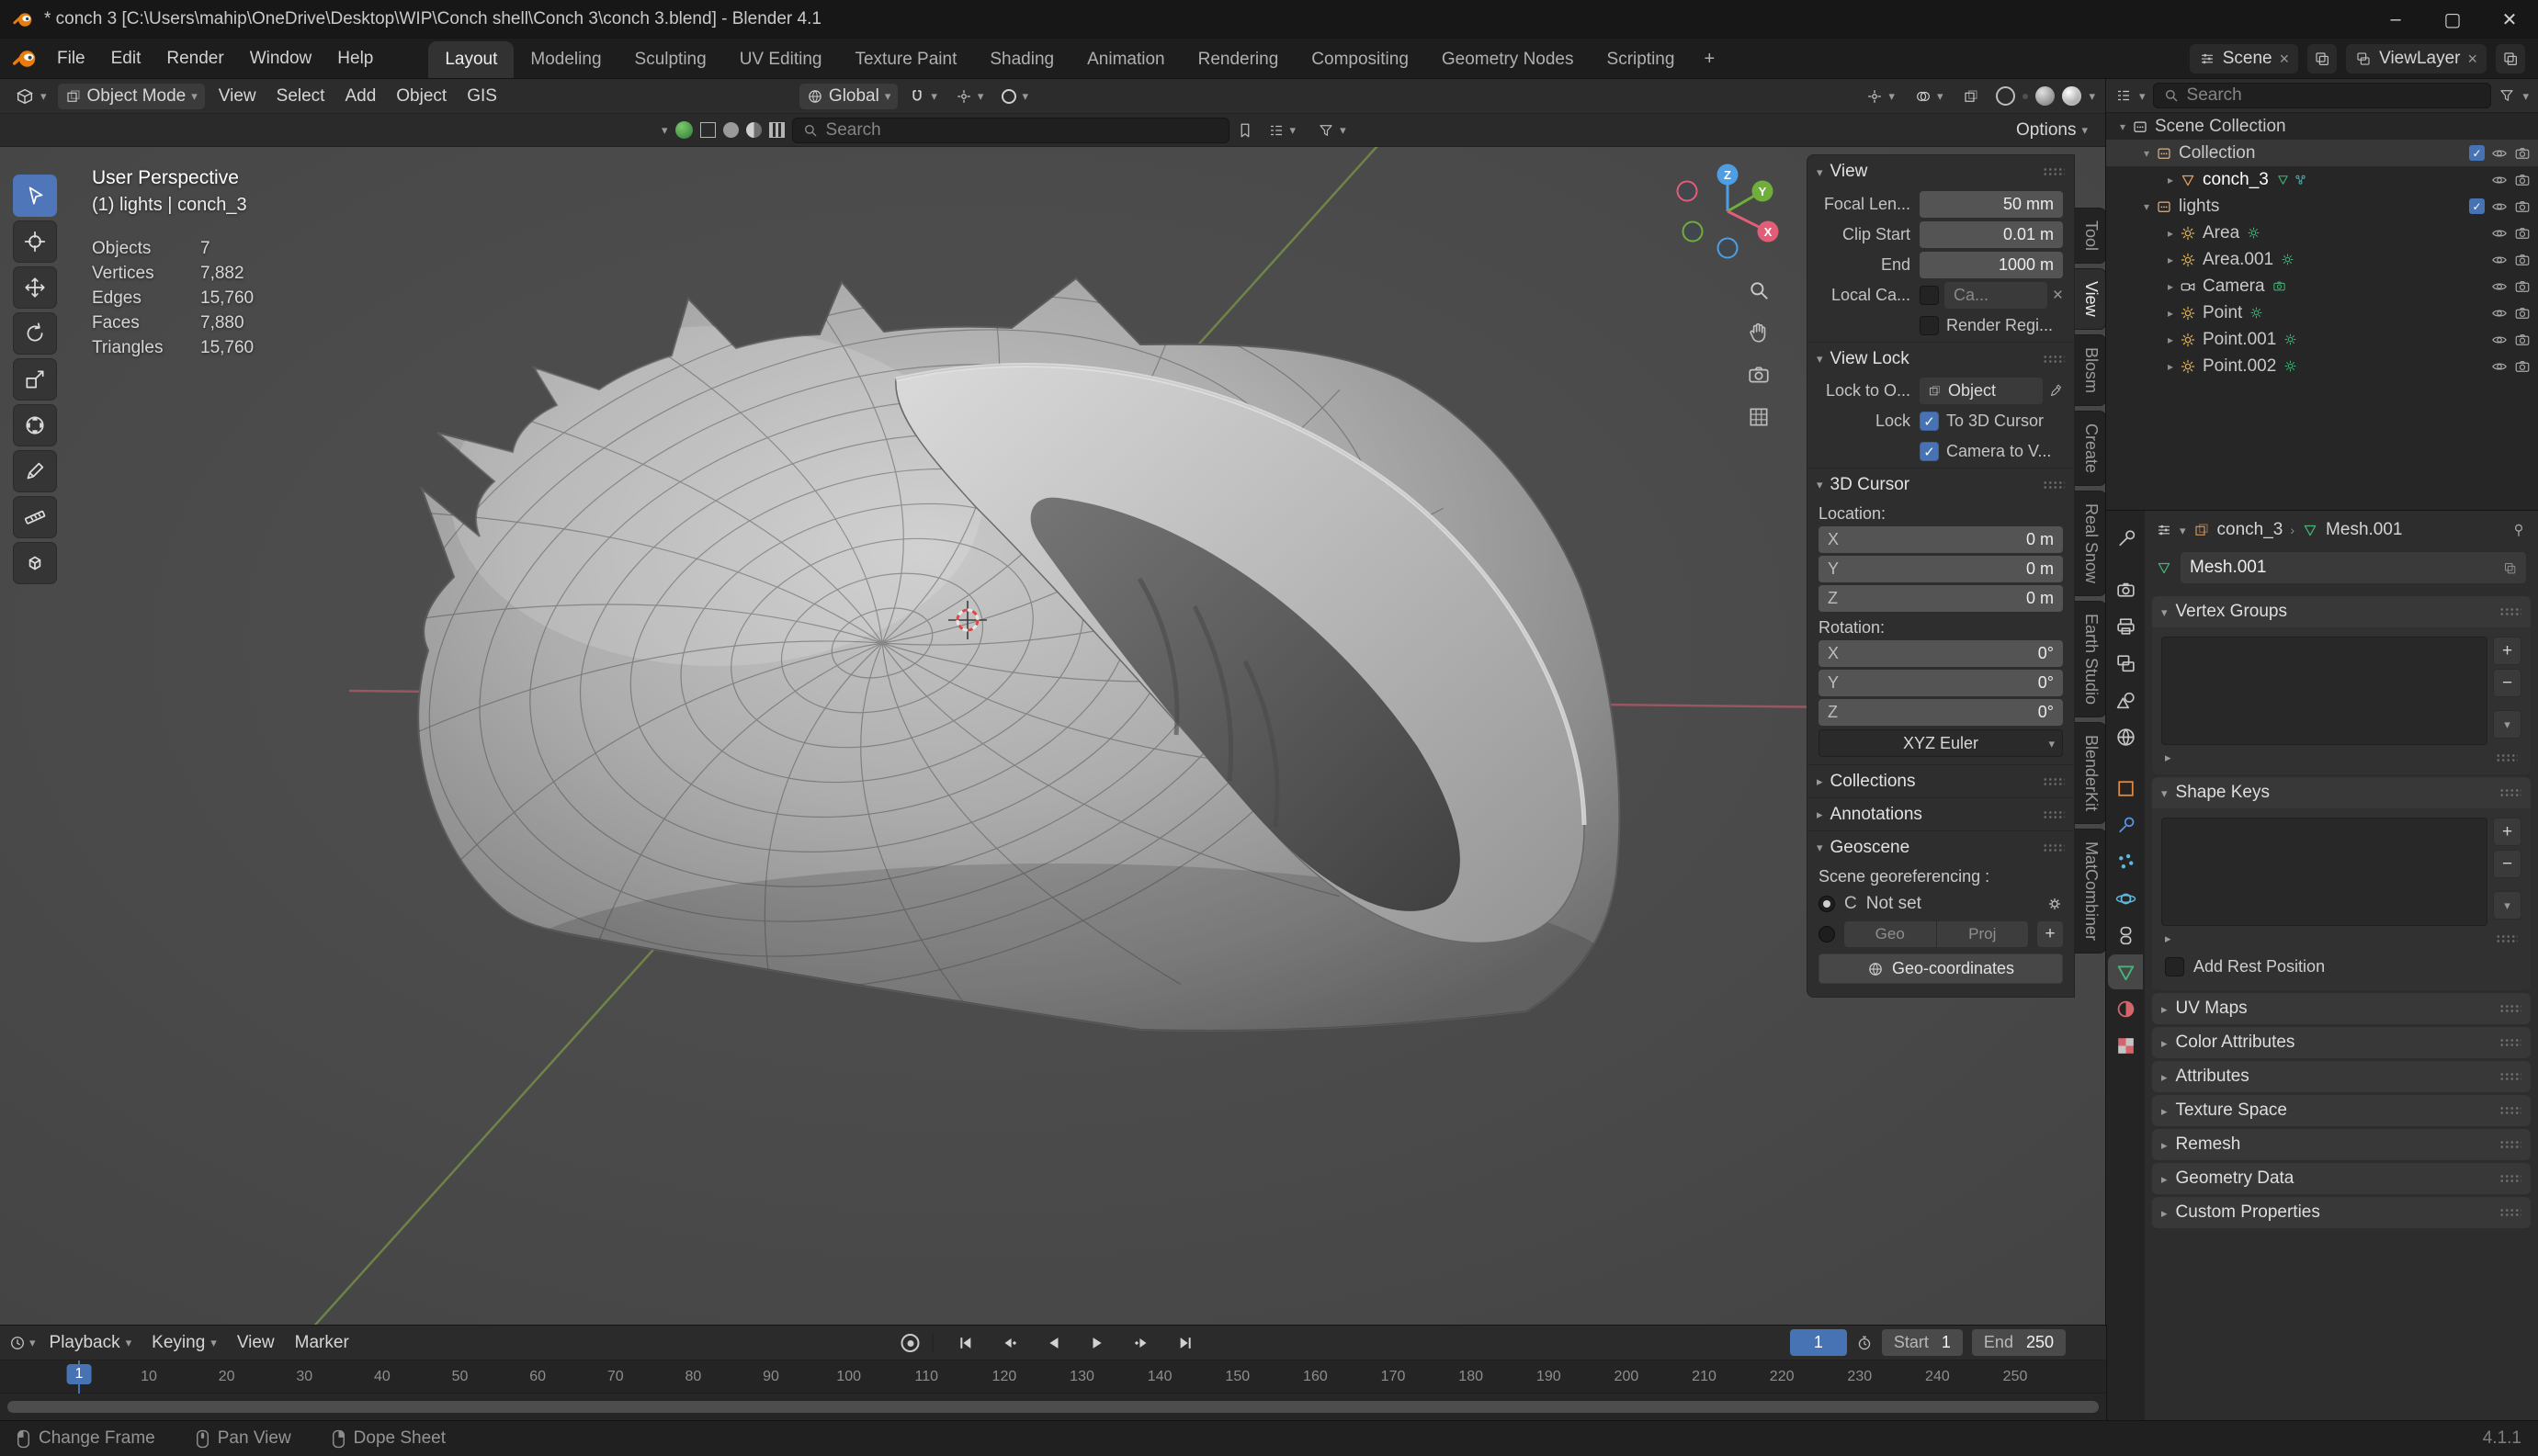  Describe the element at coordinates (1827, 934) in the screenshot. I see `proj-radio` at that location.